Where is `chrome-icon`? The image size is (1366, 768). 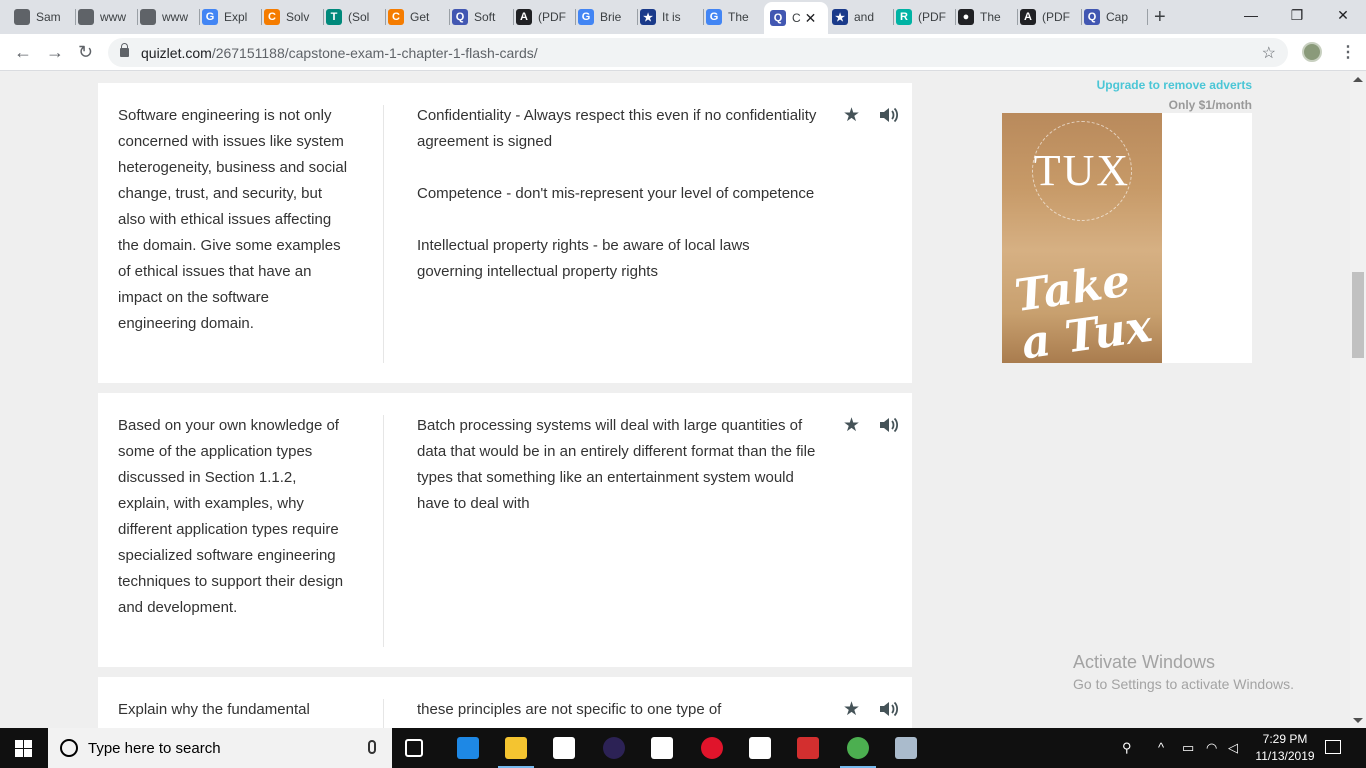 chrome-icon is located at coordinates (858, 748).